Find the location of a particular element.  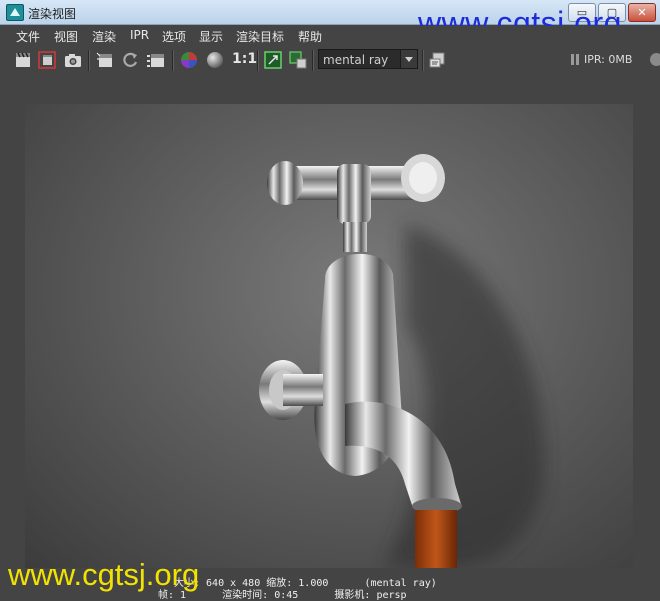

menu-ipr: IPR is located at coordinates (139, 35).